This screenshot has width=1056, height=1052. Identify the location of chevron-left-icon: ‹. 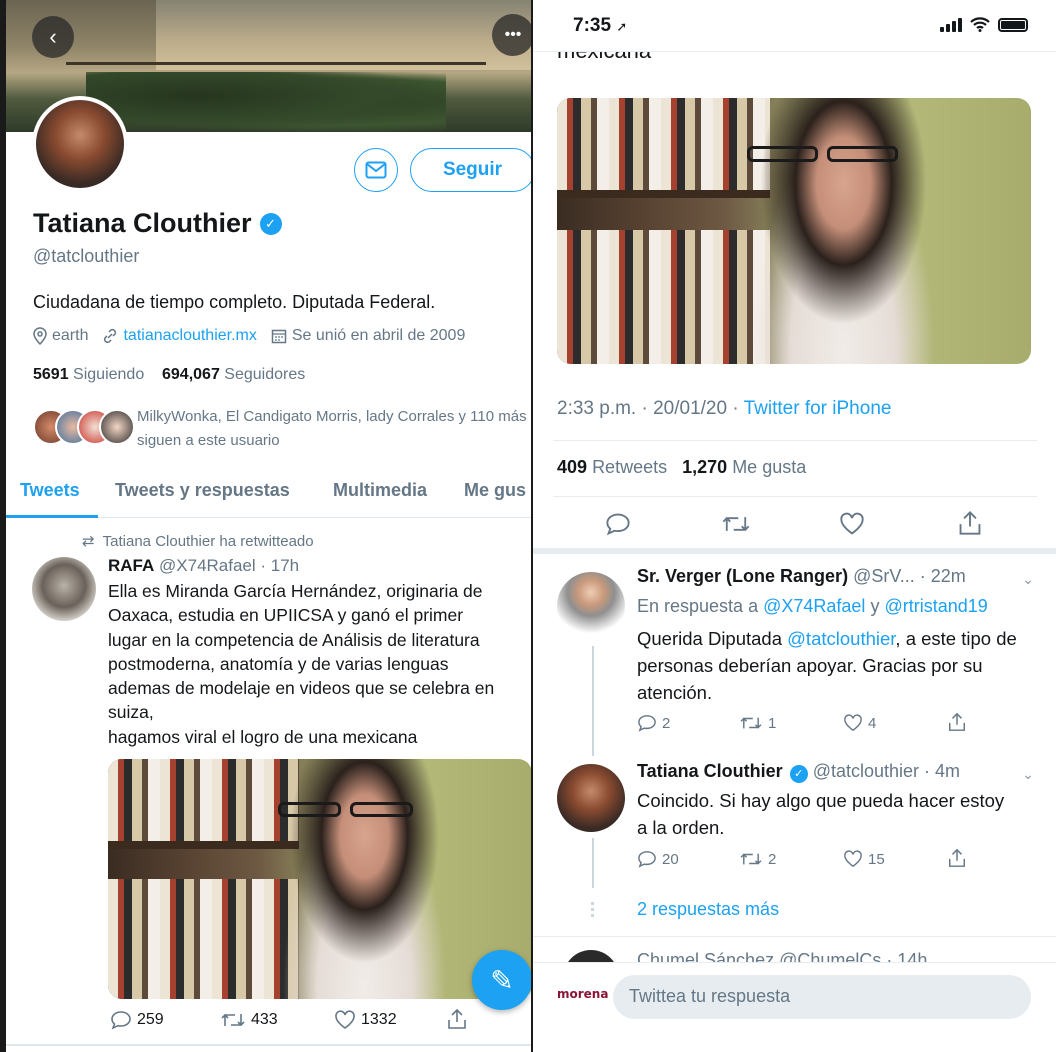
(53, 36).